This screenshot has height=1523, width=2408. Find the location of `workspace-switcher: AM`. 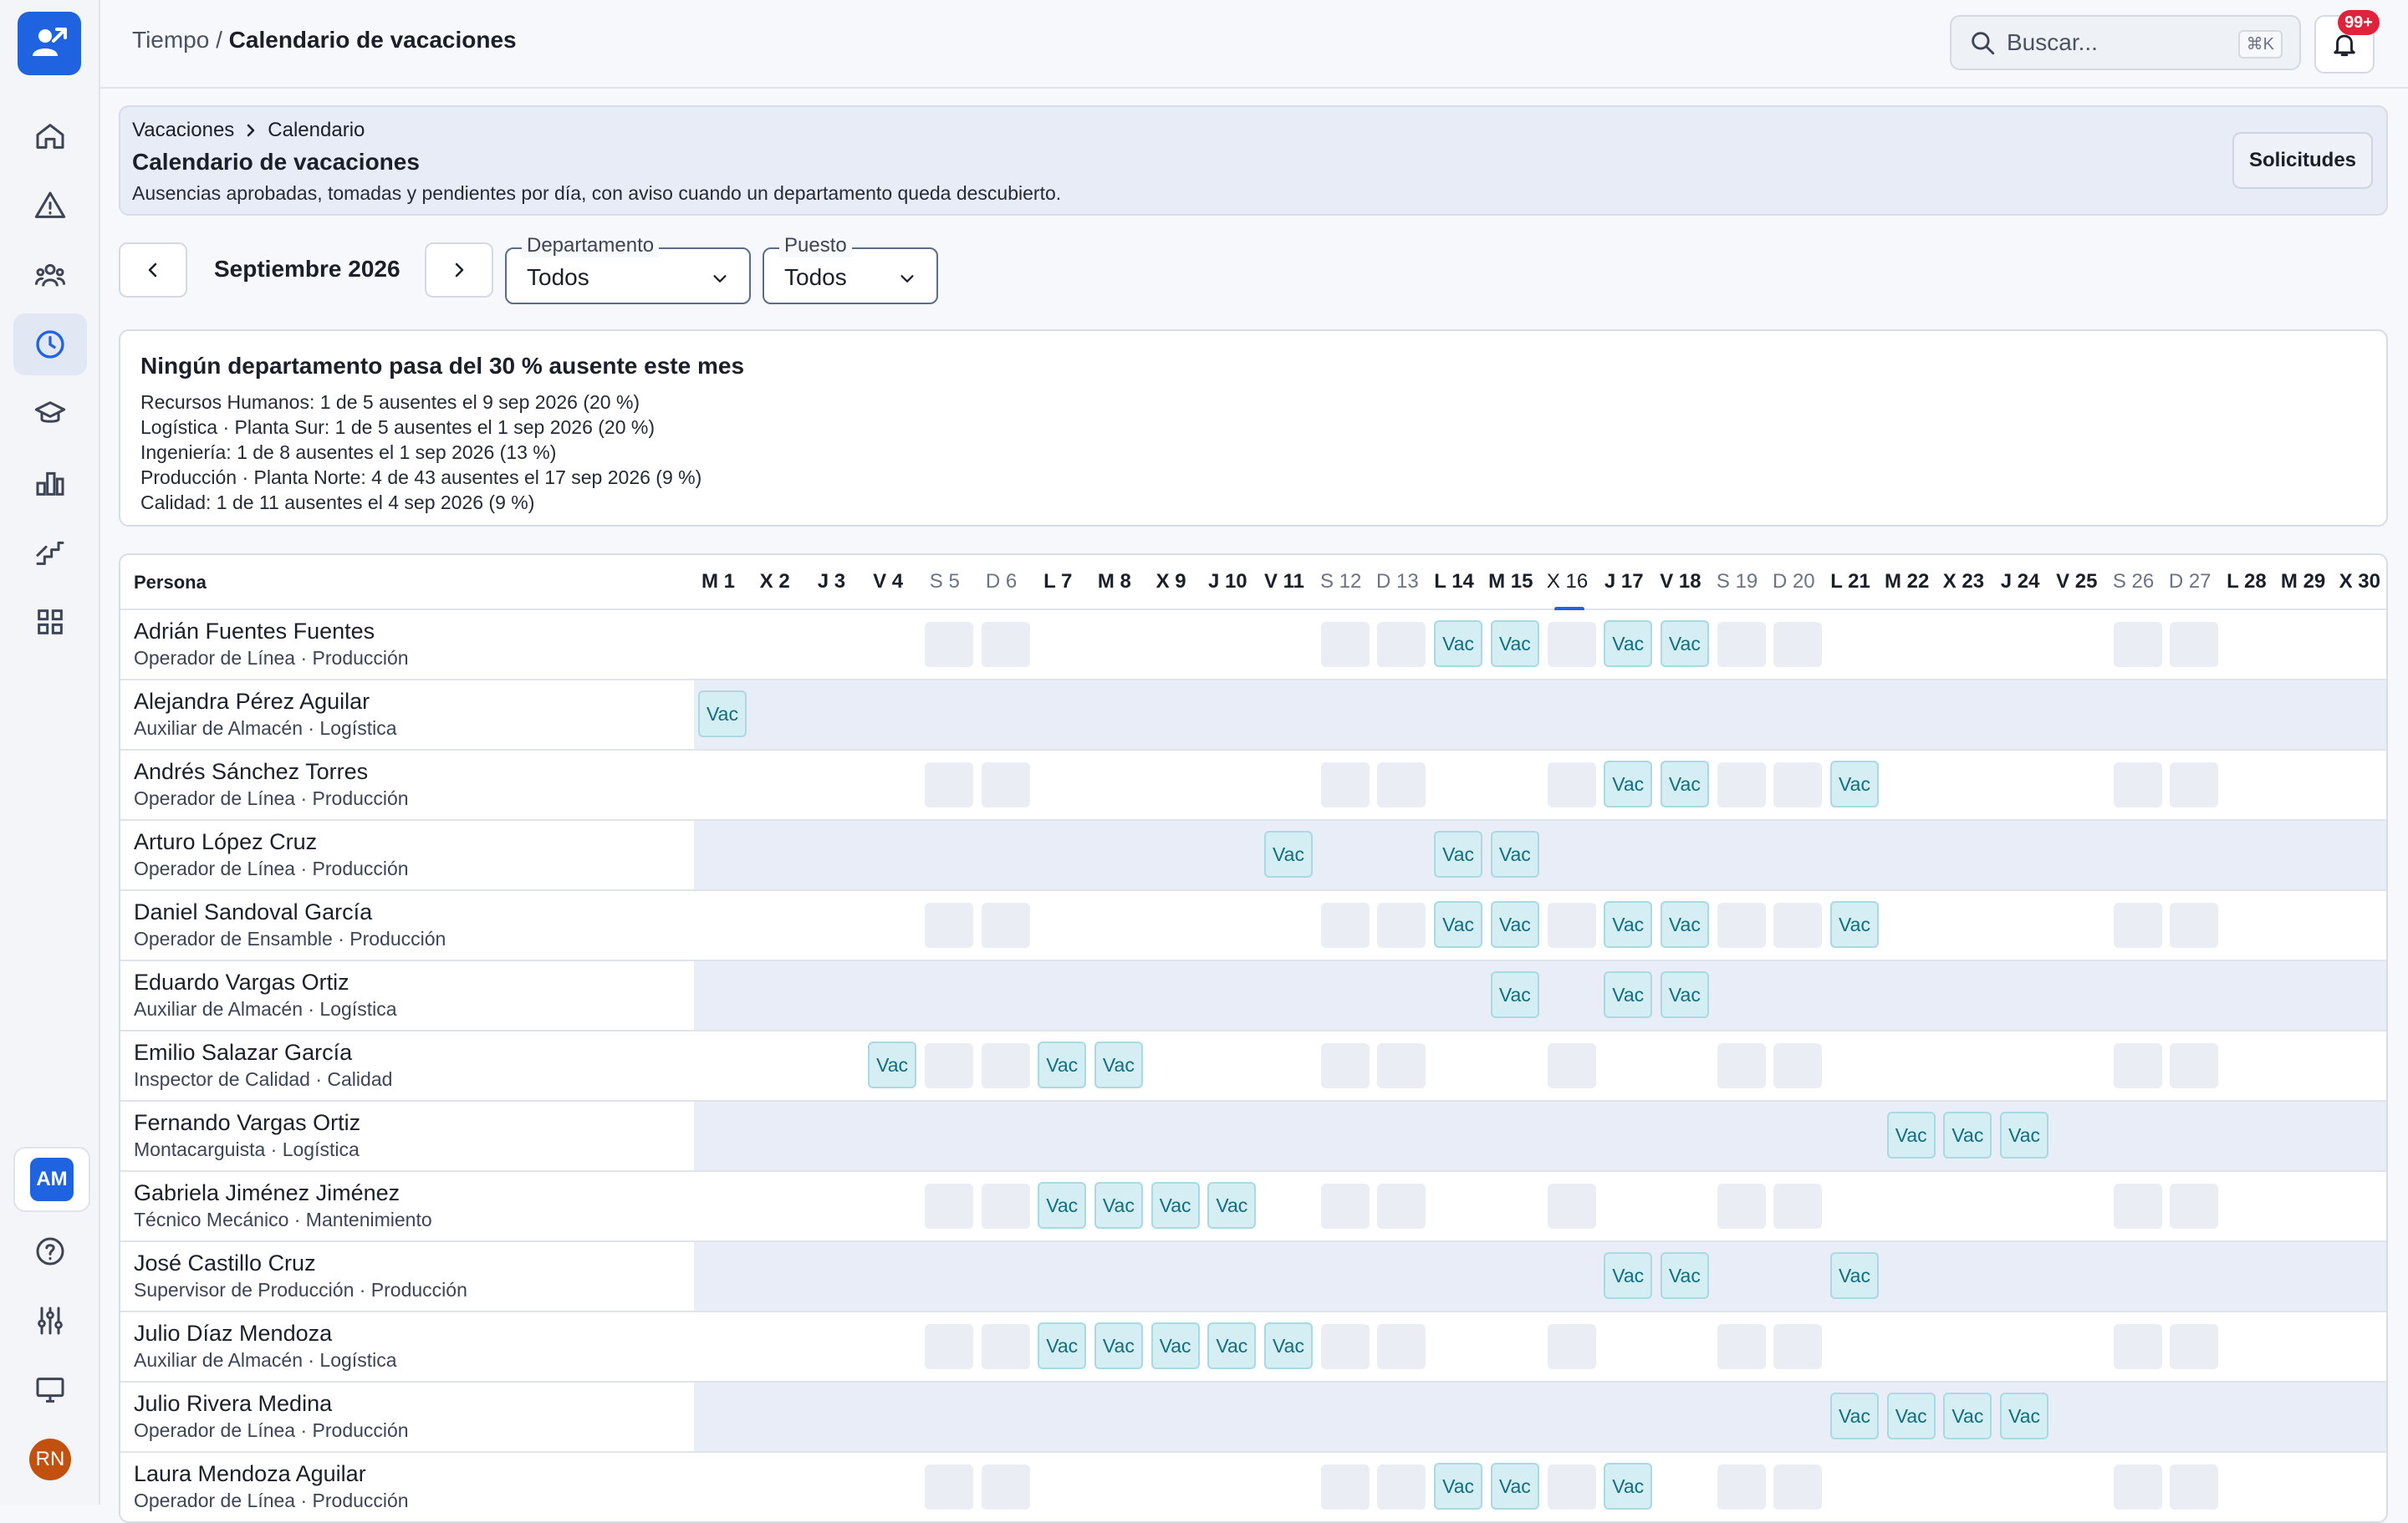

workspace-switcher: AM is located at coordinates (51, 1179).